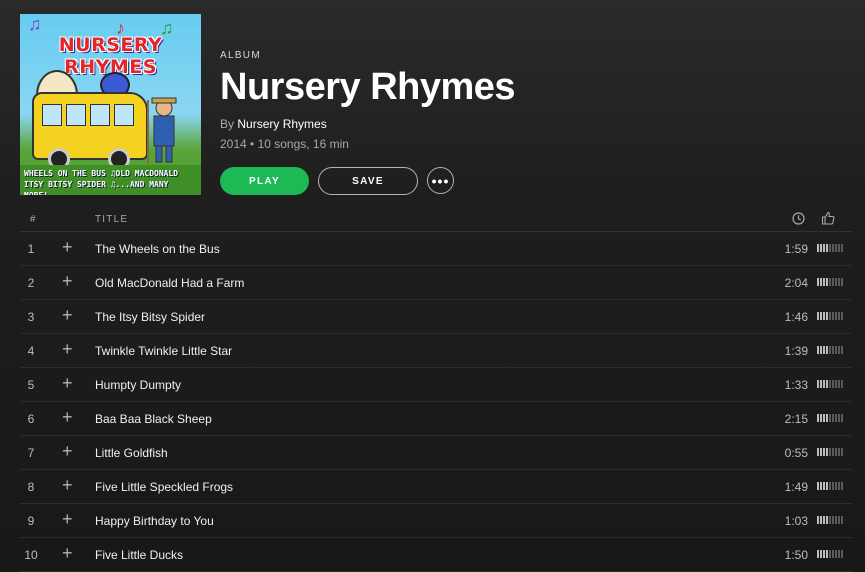 The image size is (865, 572). Describe the element at coordinates (157, 249) in the screenshot. I see `track-title: The Wheels on the Bus` at that location.